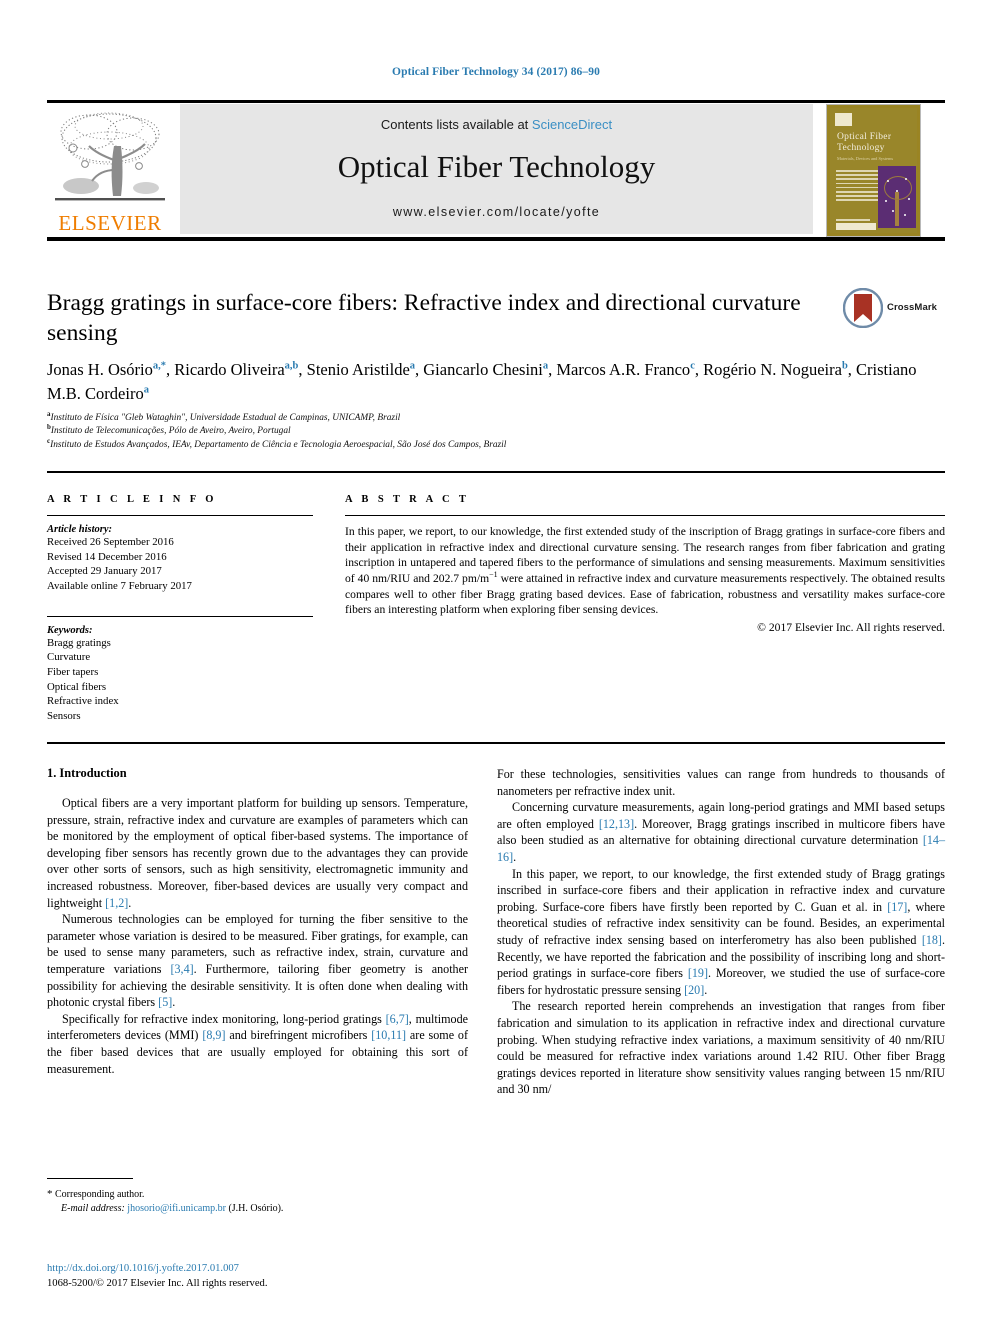 The width and height of the screenshot is (992, 1323). What do you see at coordinates (496, 239) in the screenshot?
I see `masthead-bottom-rule` at bounding box center [496, 239].